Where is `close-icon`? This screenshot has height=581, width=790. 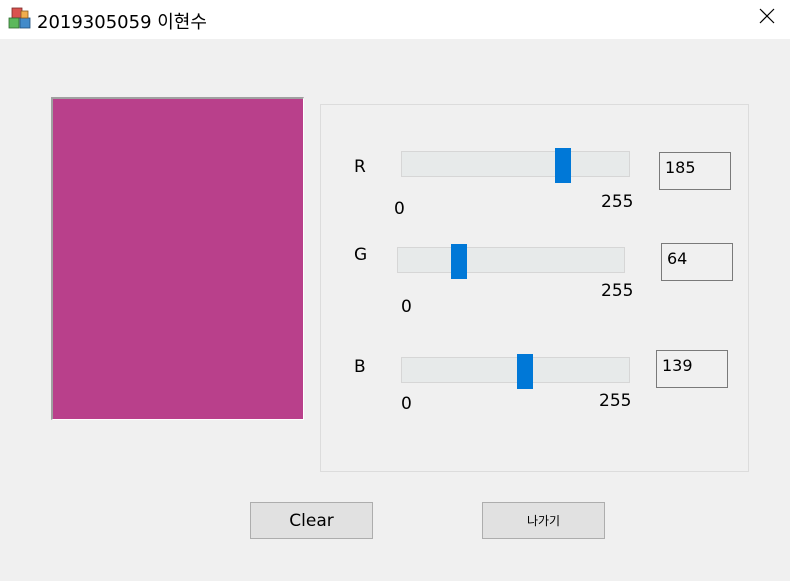 close-icon is located at coordinates (767, 16).